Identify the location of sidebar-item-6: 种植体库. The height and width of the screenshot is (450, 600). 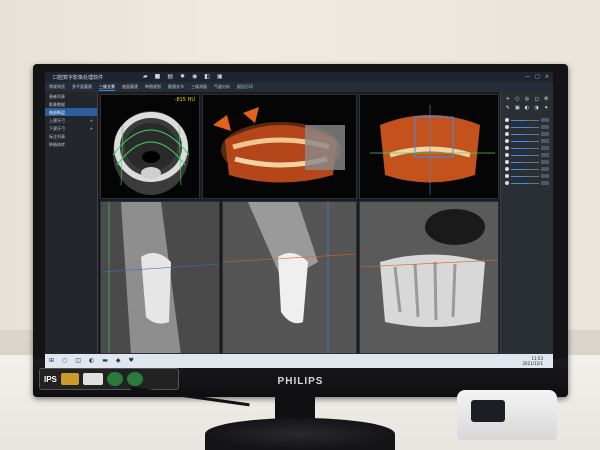
(71, 144).